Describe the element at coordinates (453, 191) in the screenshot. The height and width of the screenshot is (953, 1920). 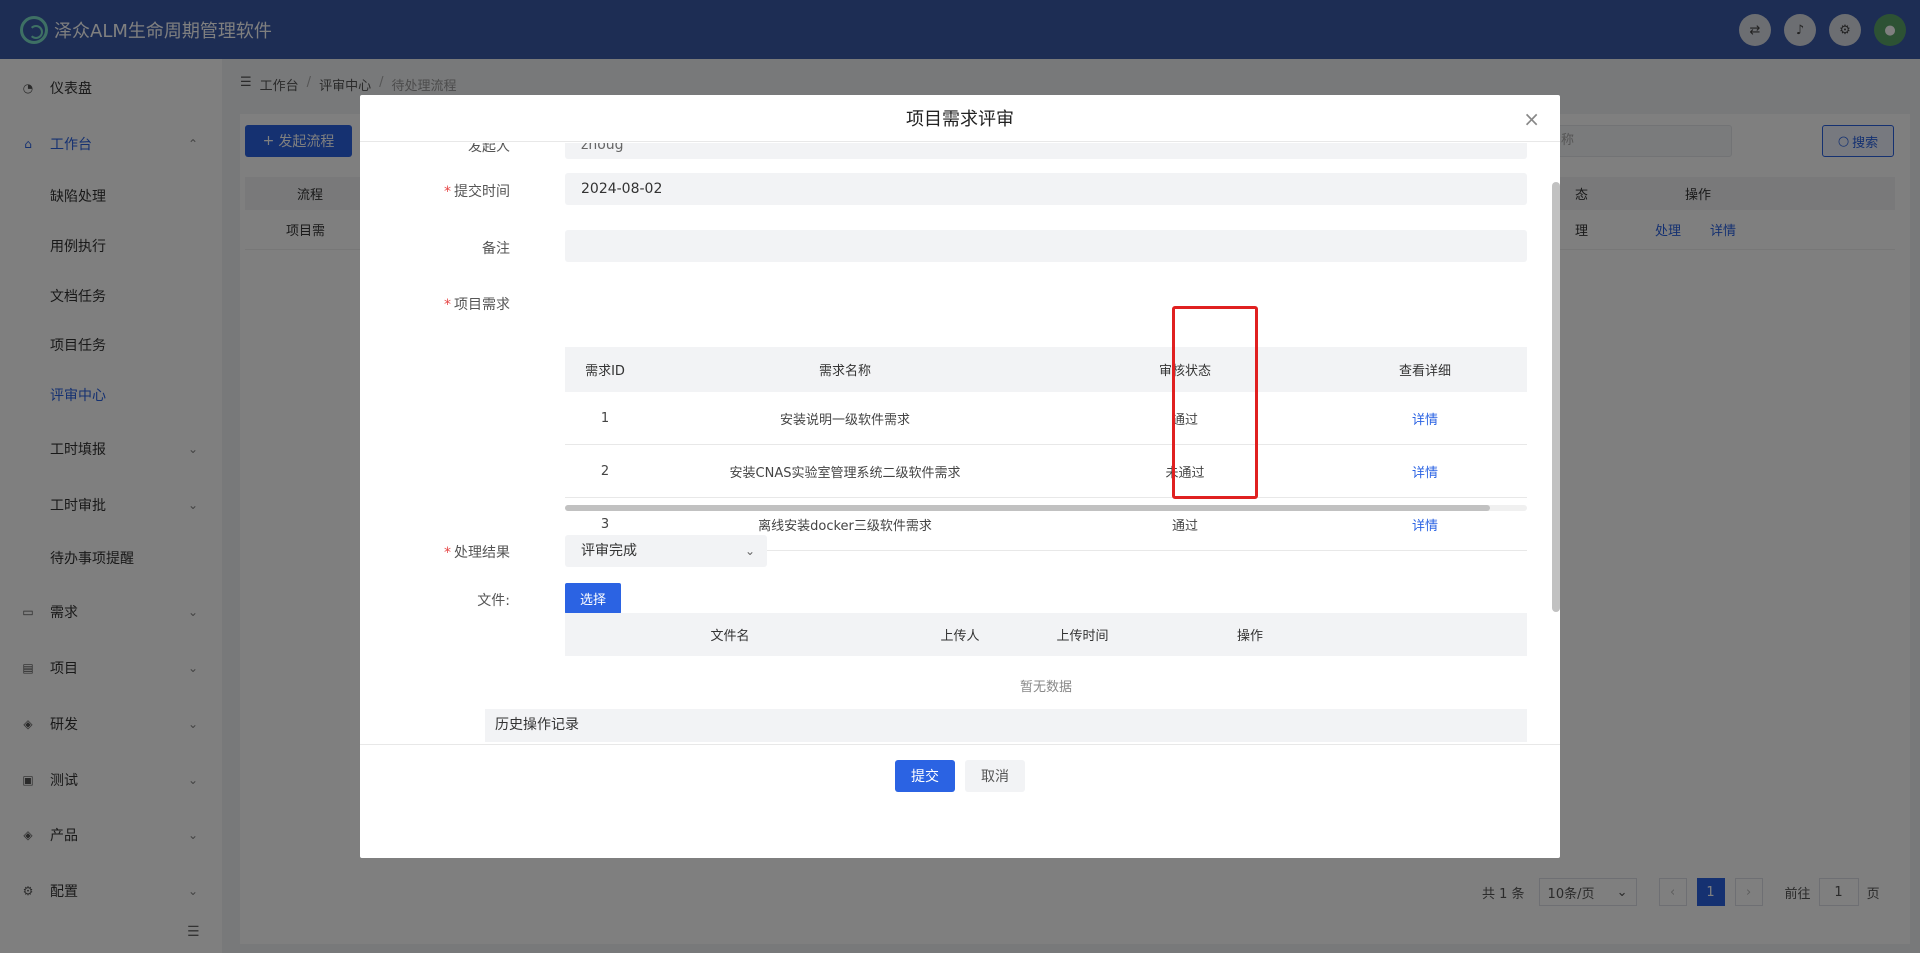
I see `submit-time-label: * 提交时间` at that location.